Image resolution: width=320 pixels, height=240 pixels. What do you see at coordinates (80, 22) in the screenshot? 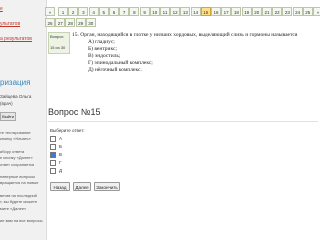
I see `pager-page-29: 29` at bounding box center [80, 22].